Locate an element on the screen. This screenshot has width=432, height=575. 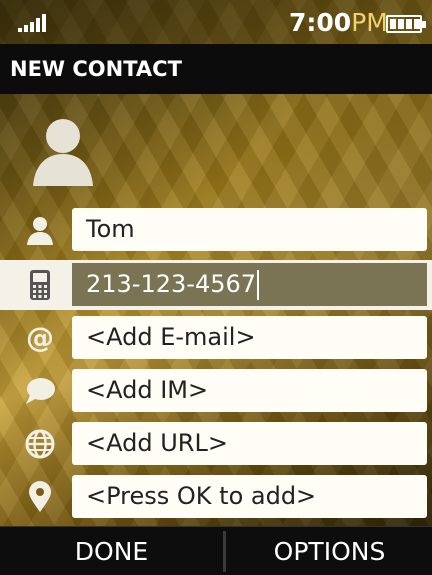
globe-icon is located at coordinates (40, 444).